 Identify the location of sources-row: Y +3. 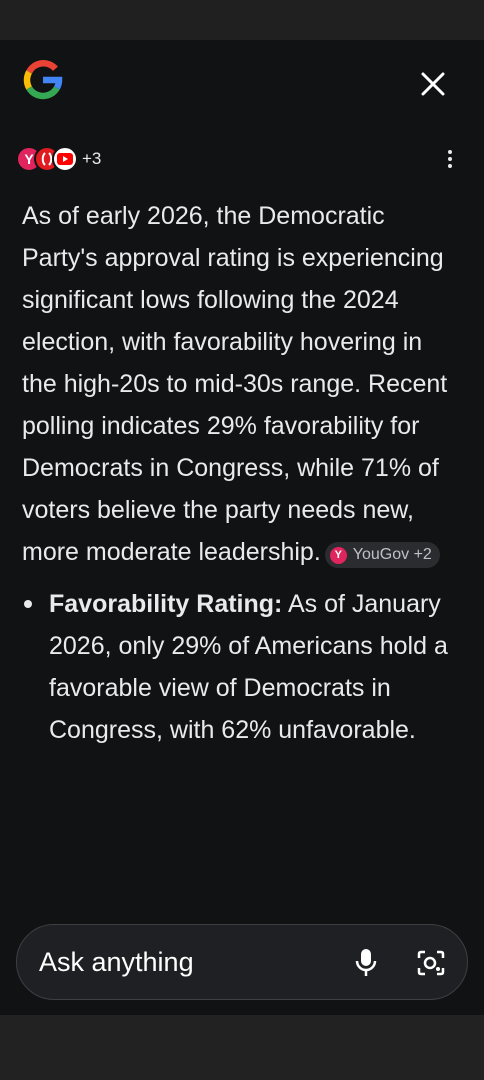
(58, 159).